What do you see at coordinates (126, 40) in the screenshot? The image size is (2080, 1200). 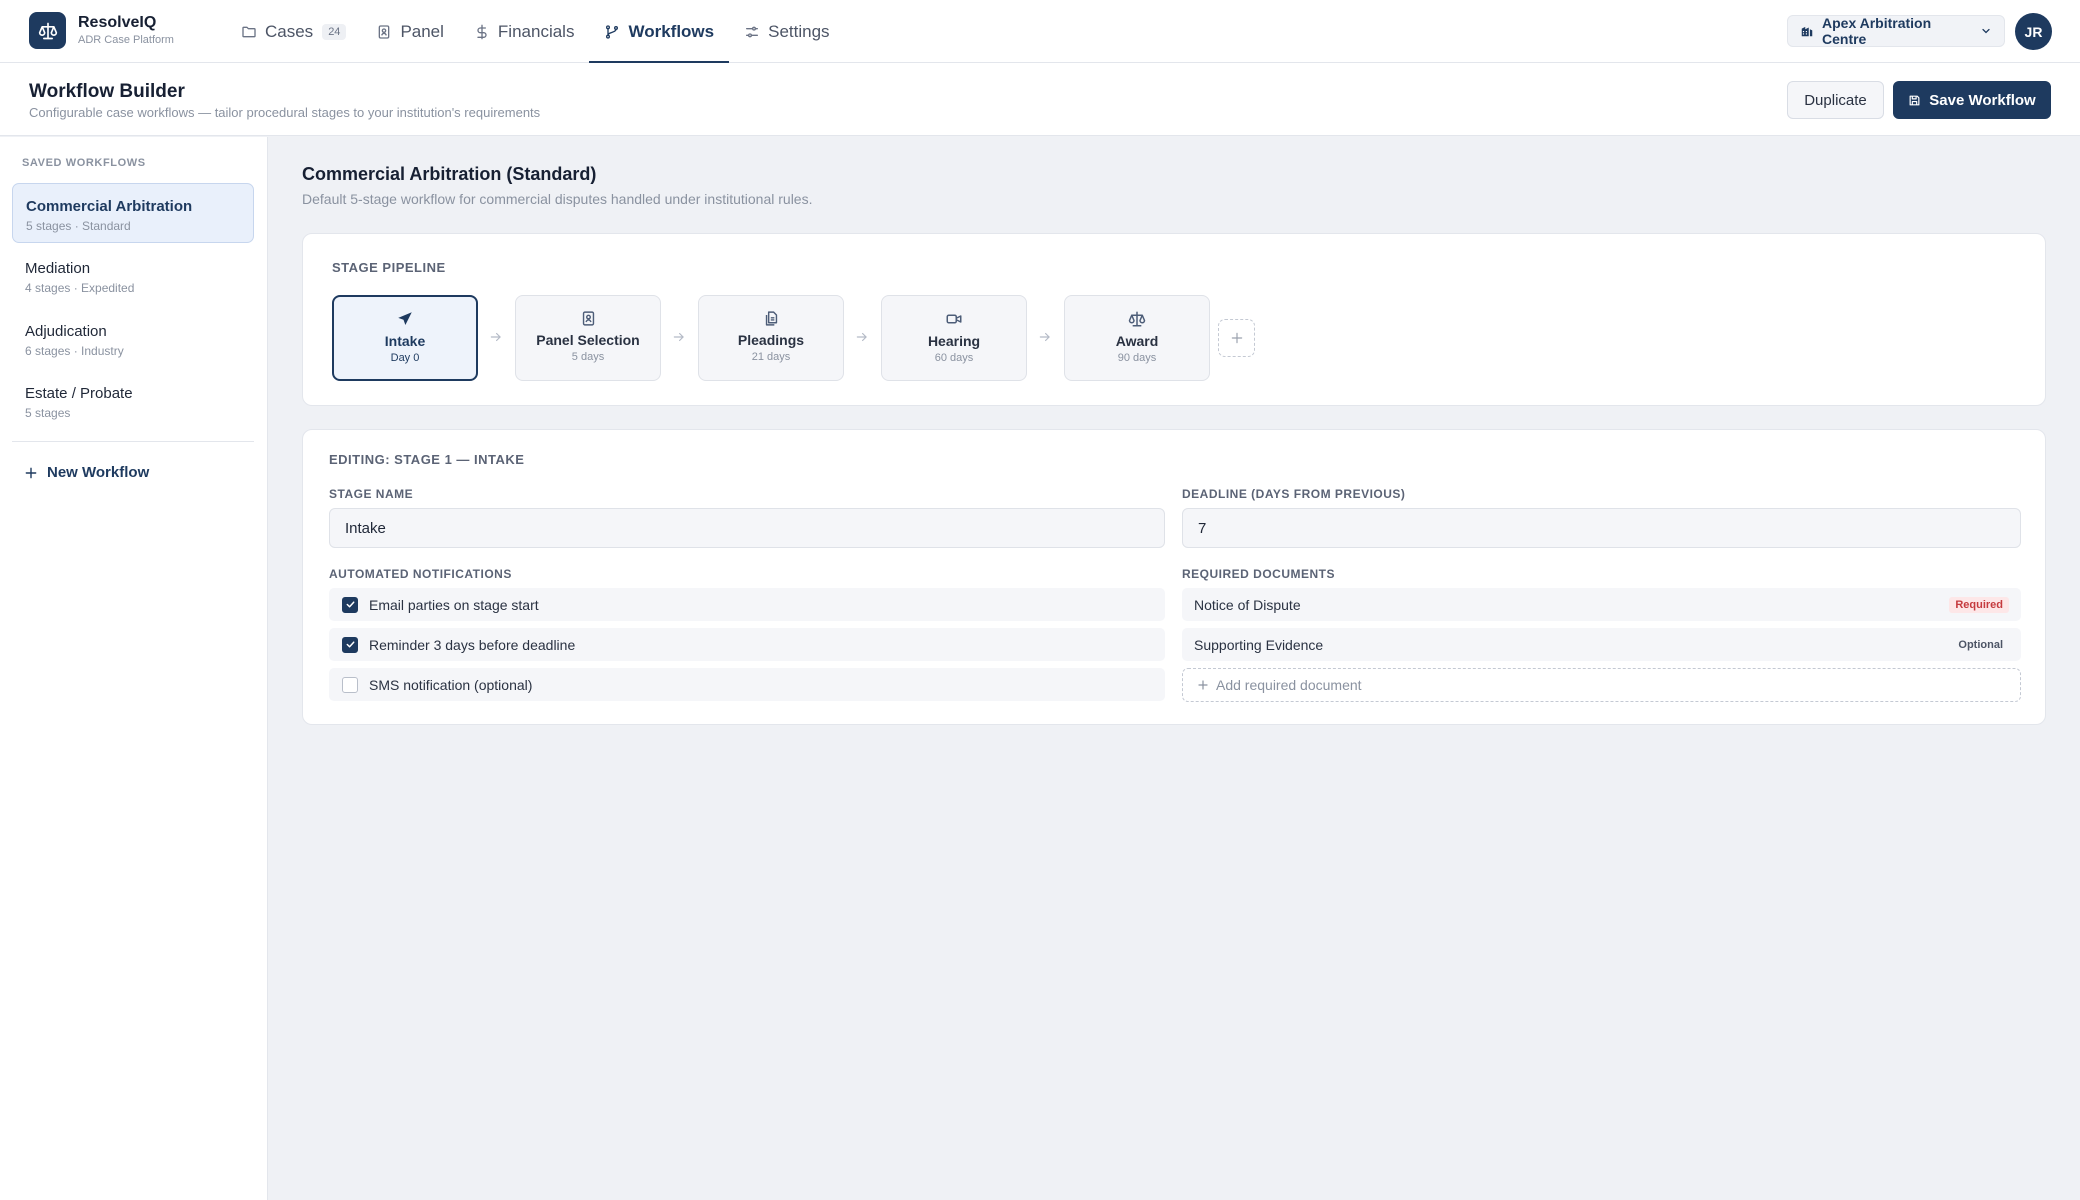 I see `brand-subtitle: ADR Case Platform` at bounding box center [126, 40].